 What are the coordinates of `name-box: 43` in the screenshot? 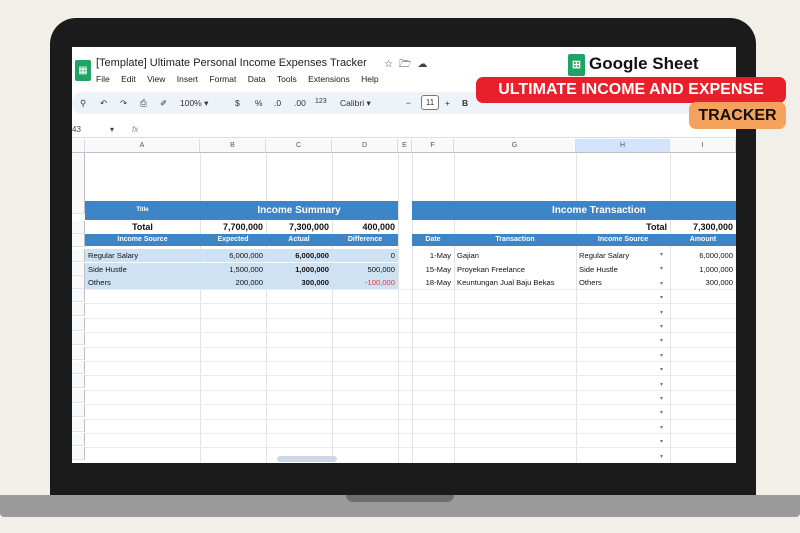 It's located at (76, 129).